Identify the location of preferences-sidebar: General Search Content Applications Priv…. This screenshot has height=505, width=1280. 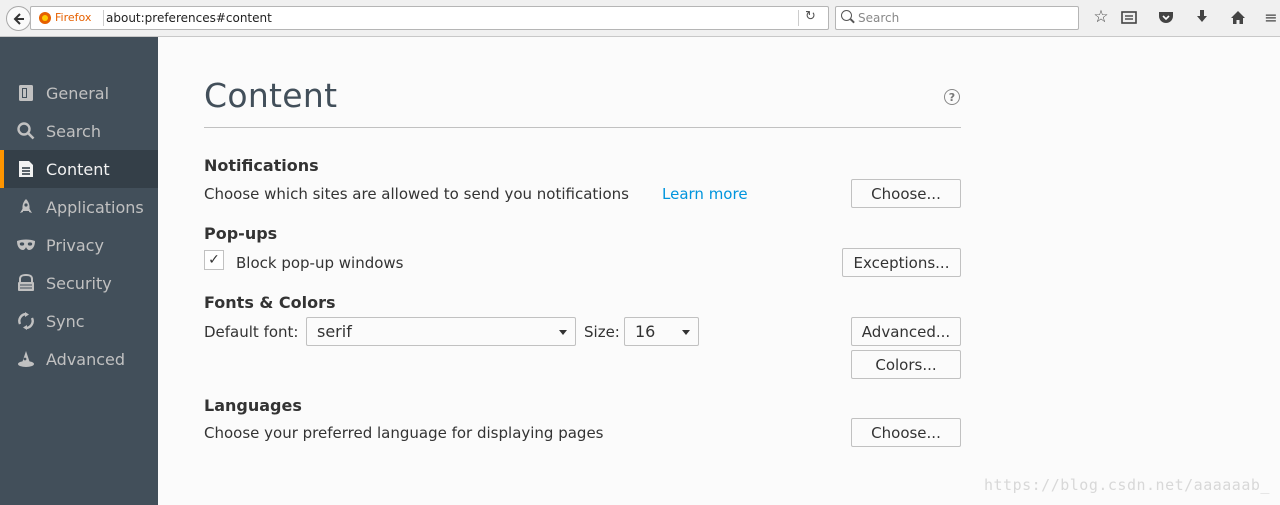
(79, 271).